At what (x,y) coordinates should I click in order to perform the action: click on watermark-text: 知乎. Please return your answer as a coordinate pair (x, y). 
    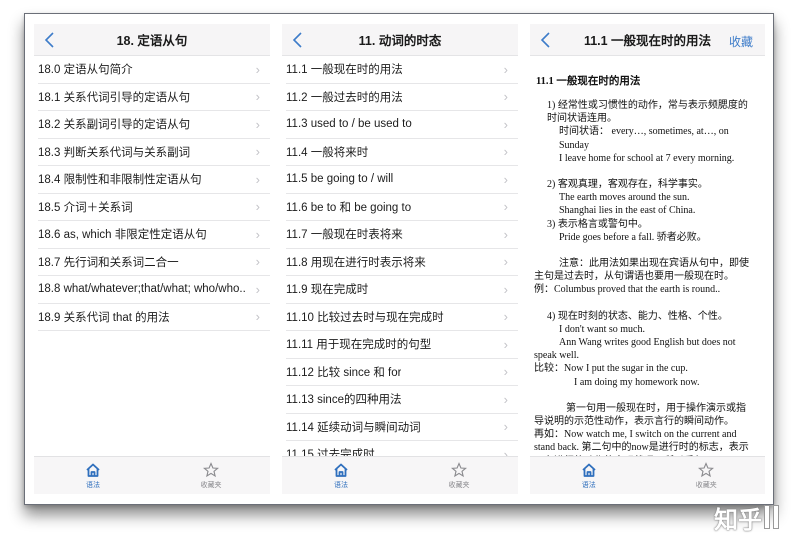
    Looking at the image, I should click on (738, 520).